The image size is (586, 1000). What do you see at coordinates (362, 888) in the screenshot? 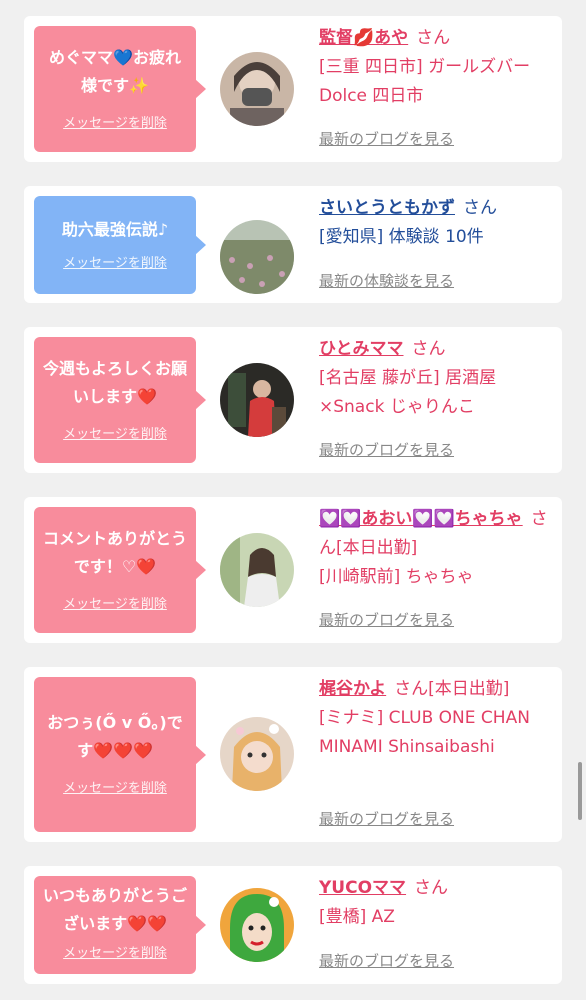
I see `user-name-link: YUCOママ` at bounding box center [362, 888].